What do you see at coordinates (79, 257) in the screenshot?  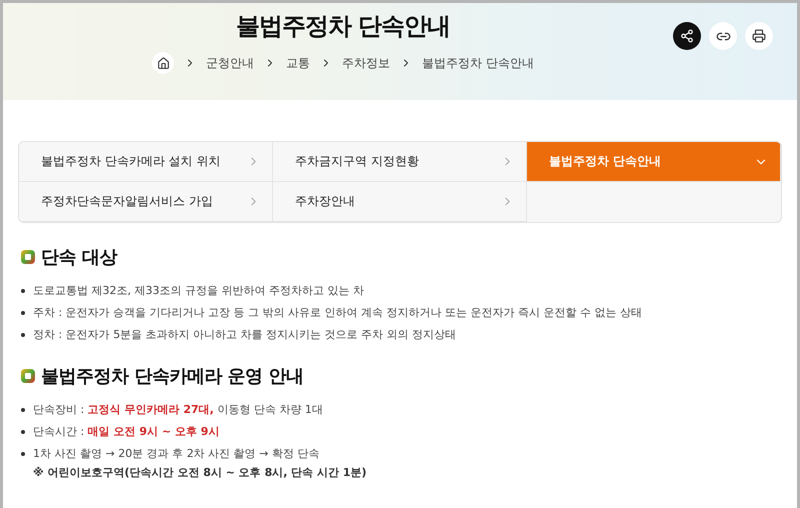 I see `section-heading: 단속 대상` at bounding box center [79, 257].